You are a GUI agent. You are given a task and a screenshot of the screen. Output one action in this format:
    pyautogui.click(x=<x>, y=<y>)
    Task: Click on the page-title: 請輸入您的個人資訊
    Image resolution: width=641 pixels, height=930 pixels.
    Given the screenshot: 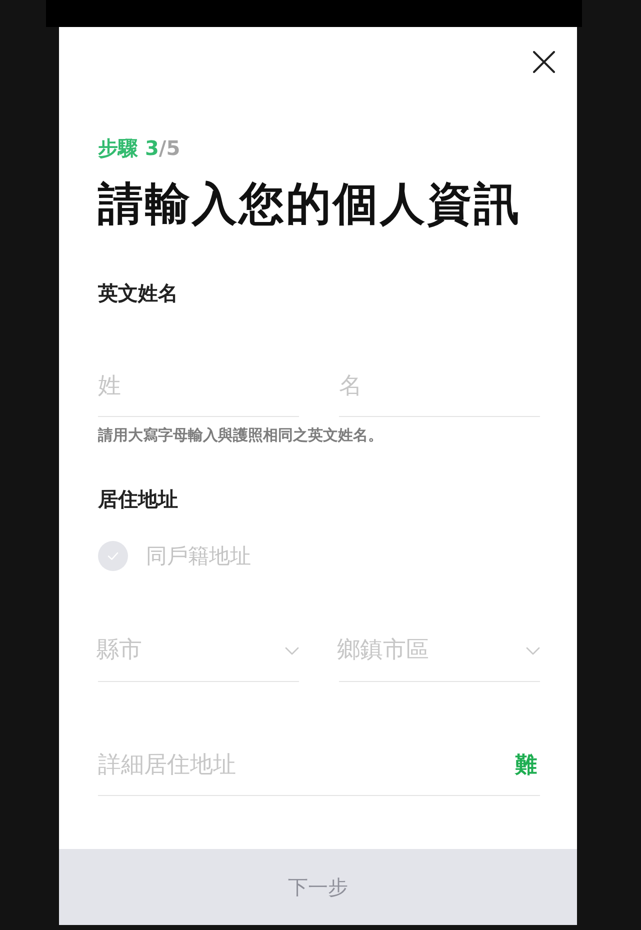 What is the action you would take?
    pyautogui.click(x=310, y=204)
    